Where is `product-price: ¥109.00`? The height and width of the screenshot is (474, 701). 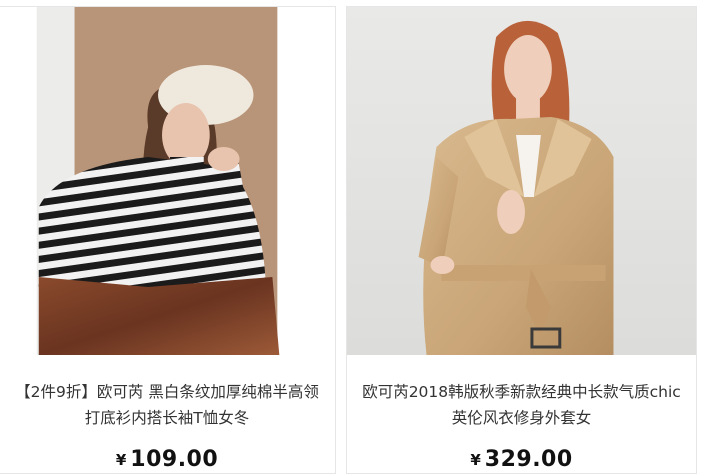 product-price: ¥109.00 is located at coordinates (167, 459).